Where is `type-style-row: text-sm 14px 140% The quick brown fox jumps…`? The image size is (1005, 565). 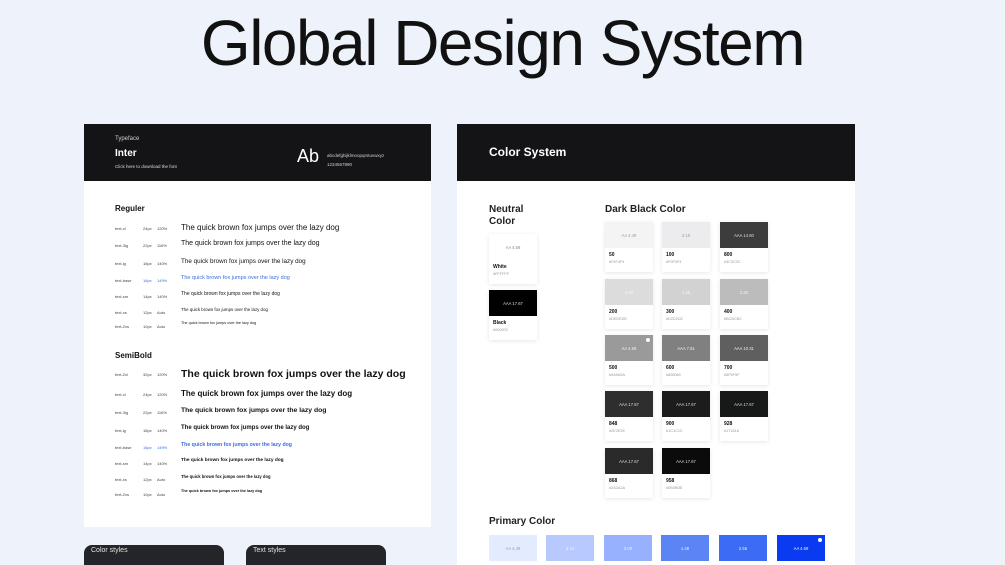 type-style-row: text-sm 14px 140% The quick brown fox jumps… is located at coordinates (265, 464).